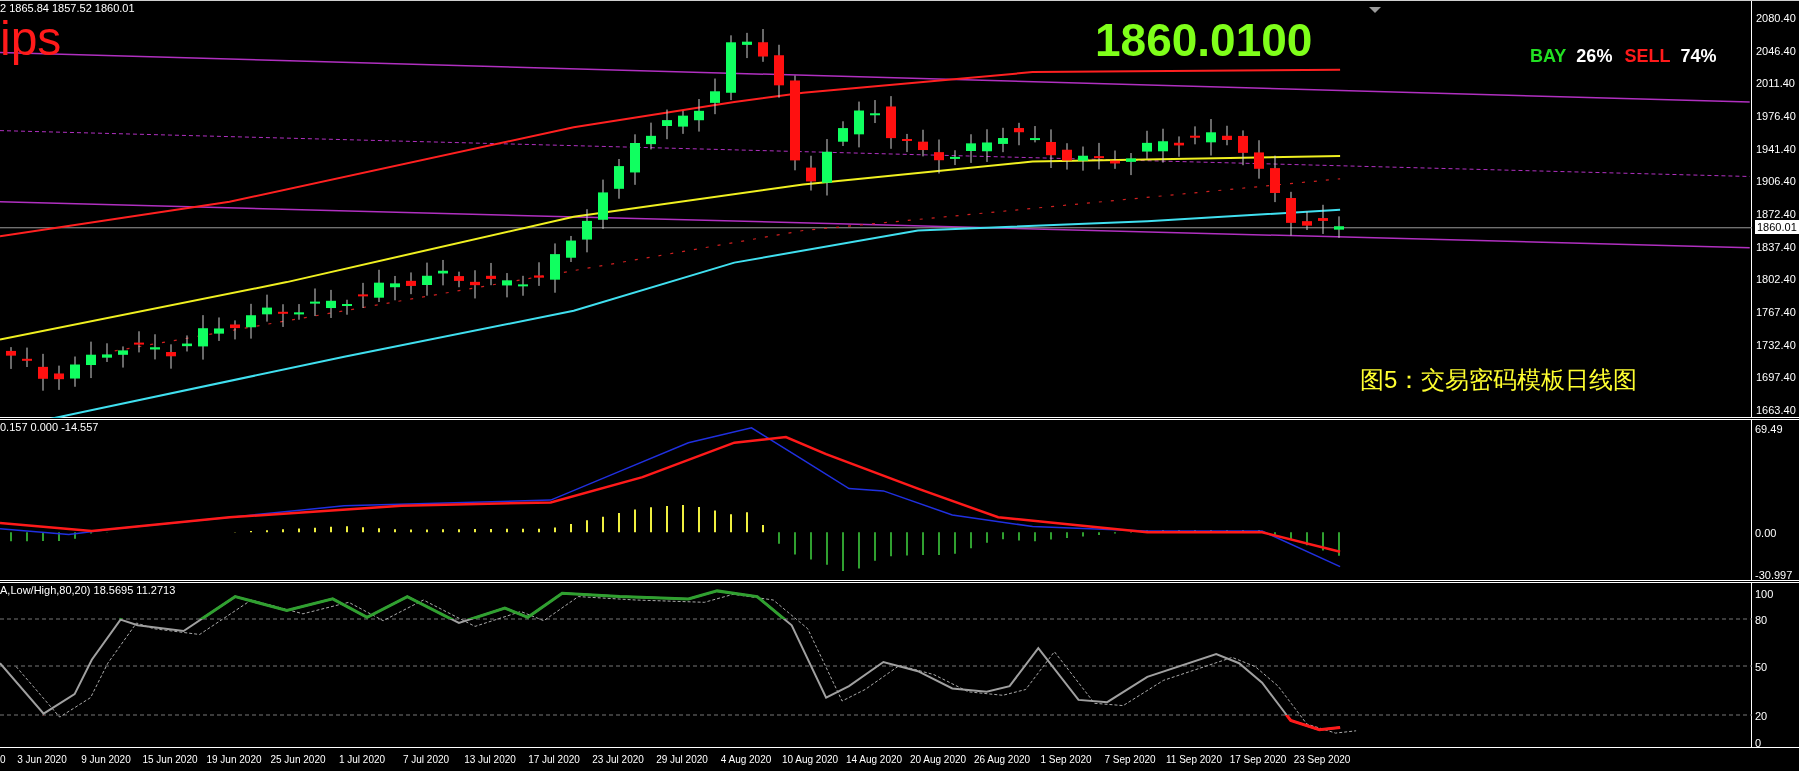 The image size is (1799, 771). I want to click on time-axis-label: 19 Jun 2020, so click(234, 760).